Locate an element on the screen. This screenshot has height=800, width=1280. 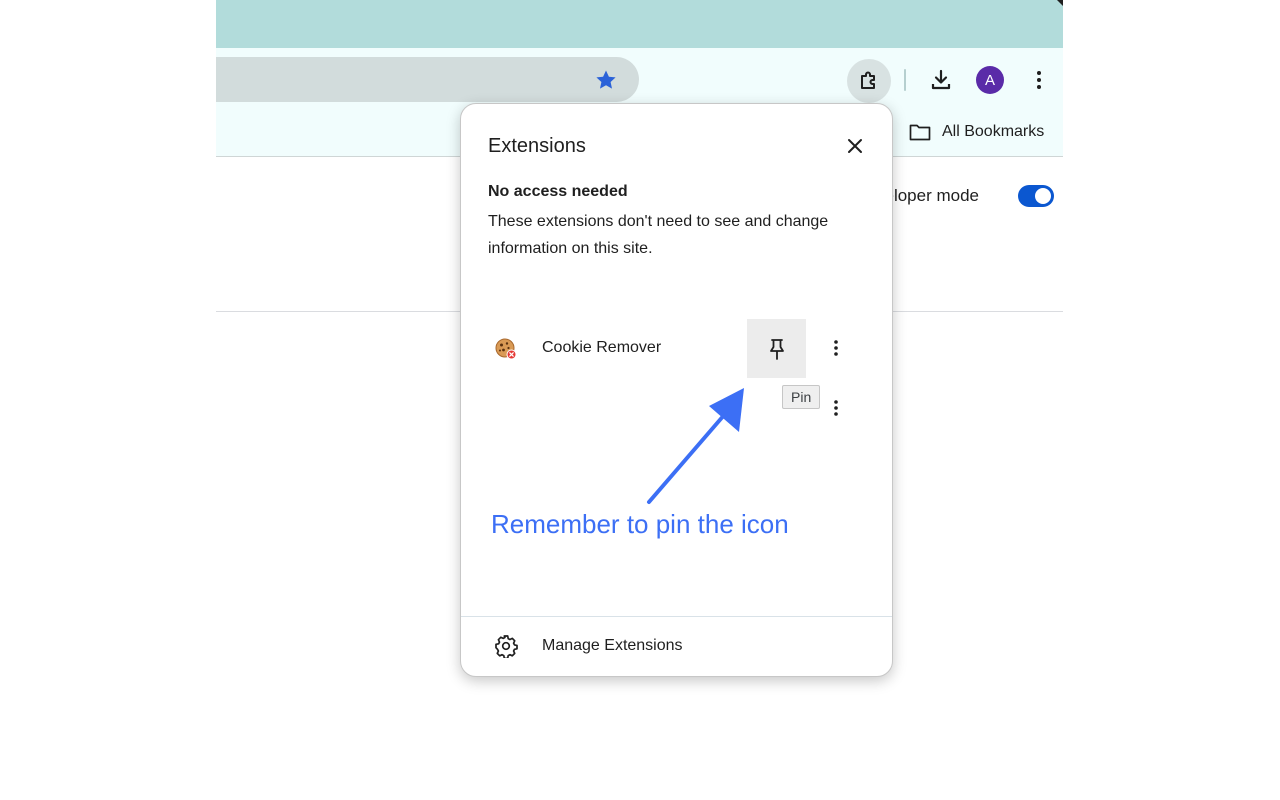
tab-strip-corner is located at coordinates (1060, 3).